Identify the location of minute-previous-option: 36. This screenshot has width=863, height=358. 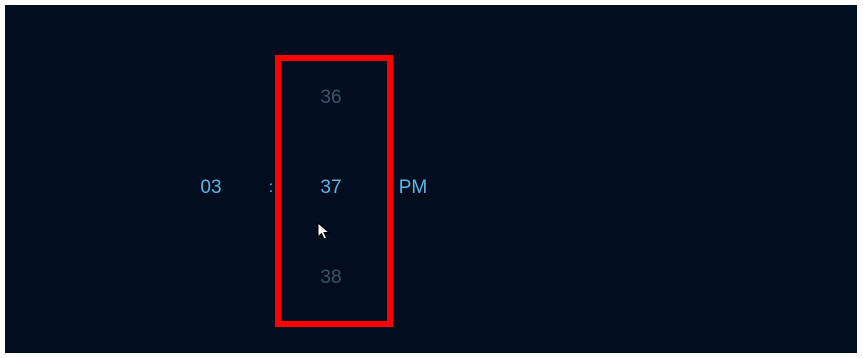
(330, 98).